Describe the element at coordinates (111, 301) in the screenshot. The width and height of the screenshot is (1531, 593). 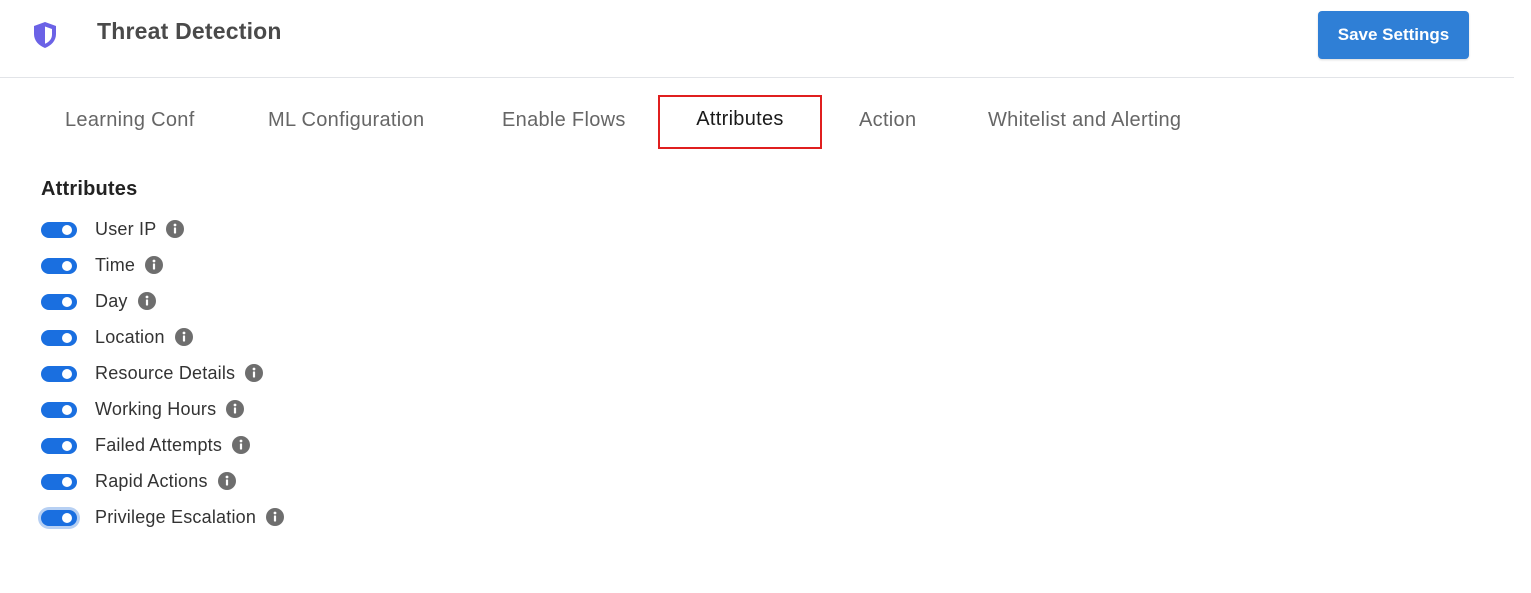
I see `attribute-label-text: Day` at that location.